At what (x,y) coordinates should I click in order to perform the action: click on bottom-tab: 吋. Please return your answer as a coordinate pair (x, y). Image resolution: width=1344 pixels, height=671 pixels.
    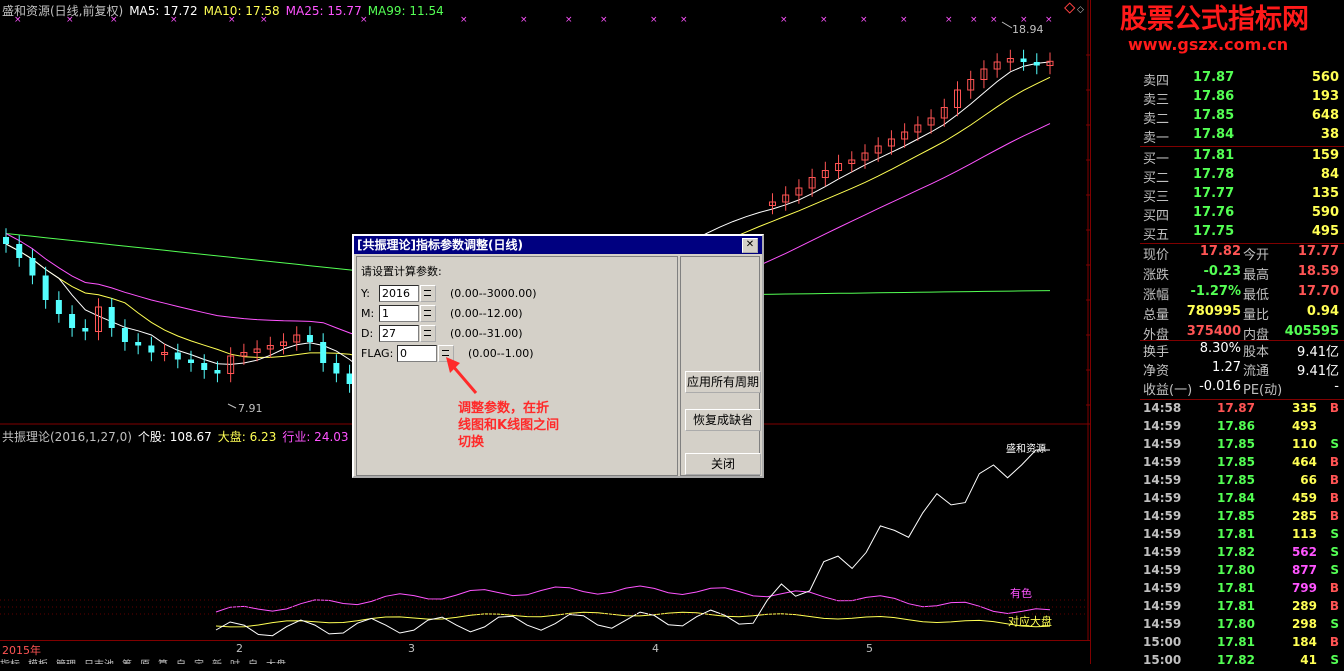
    Looking at the image, I should click on (235, 662).